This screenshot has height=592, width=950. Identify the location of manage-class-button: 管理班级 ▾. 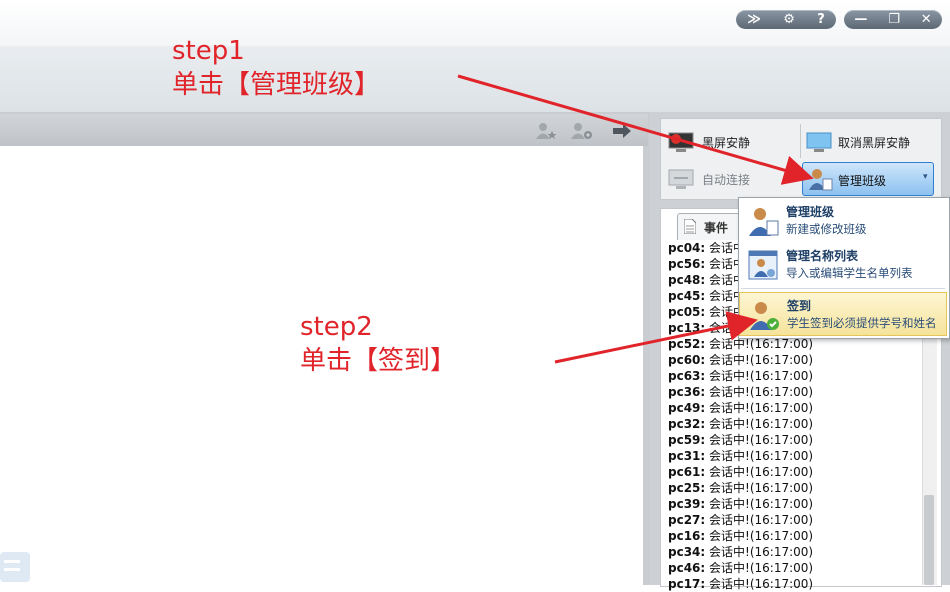
(868, 179).